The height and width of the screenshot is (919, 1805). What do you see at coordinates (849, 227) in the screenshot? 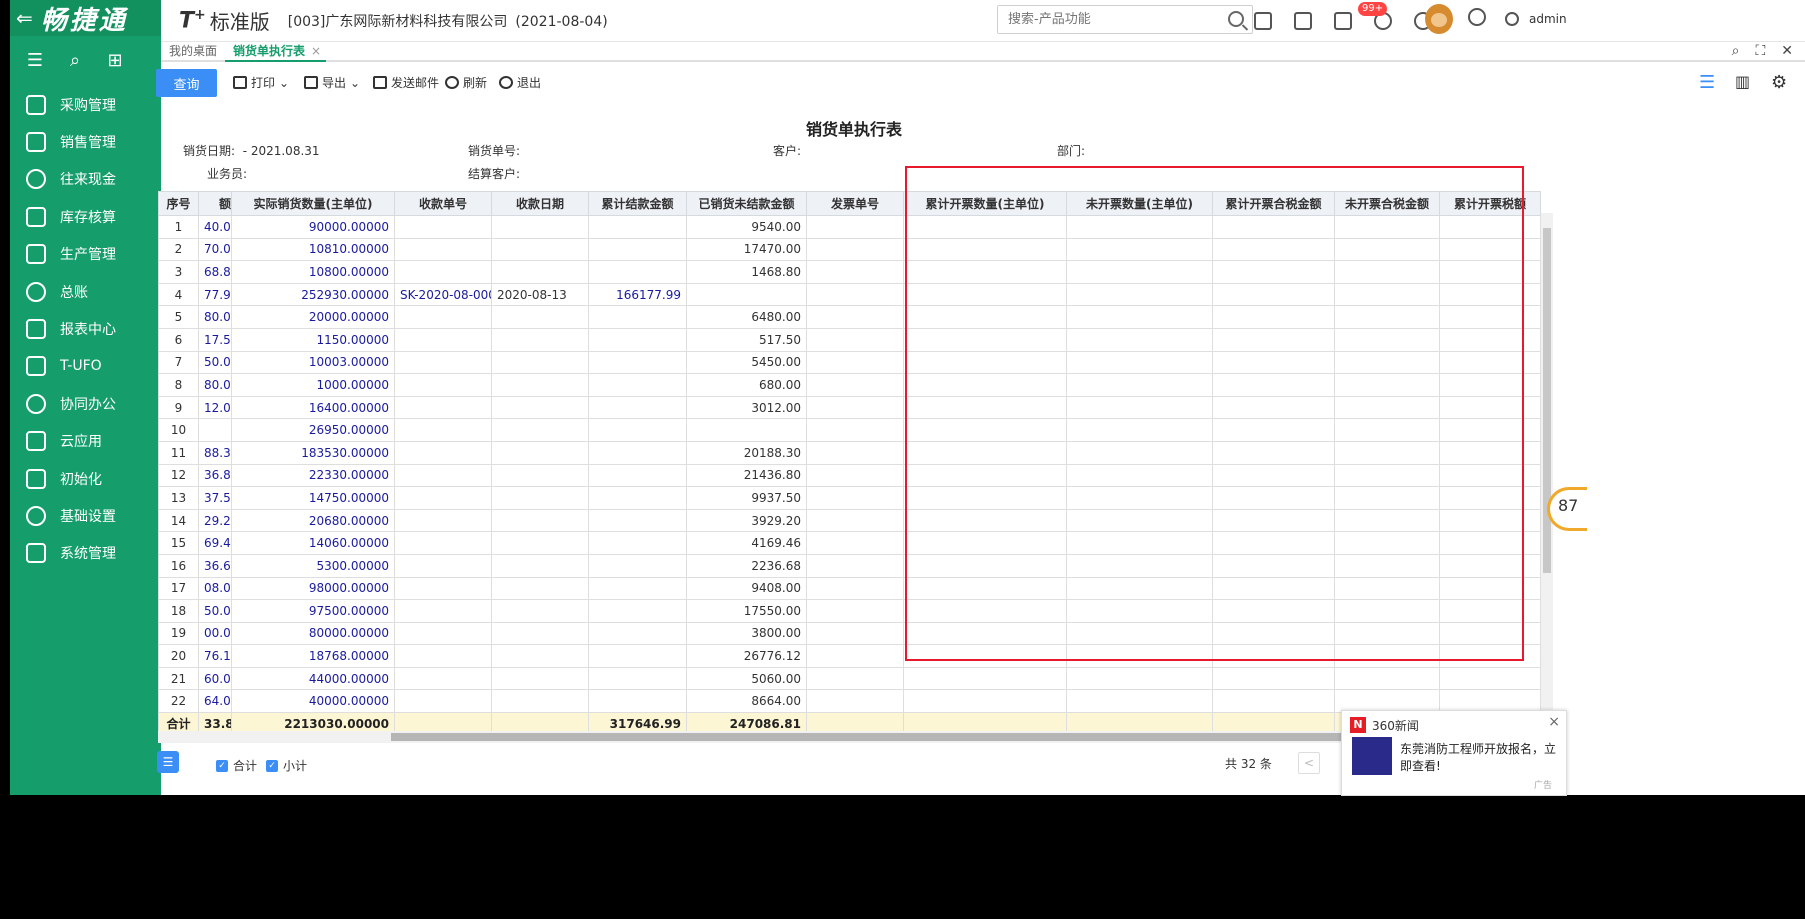
I see `table-row: 140.0090000.00000 9540.00` at bounding box center [849, 227].